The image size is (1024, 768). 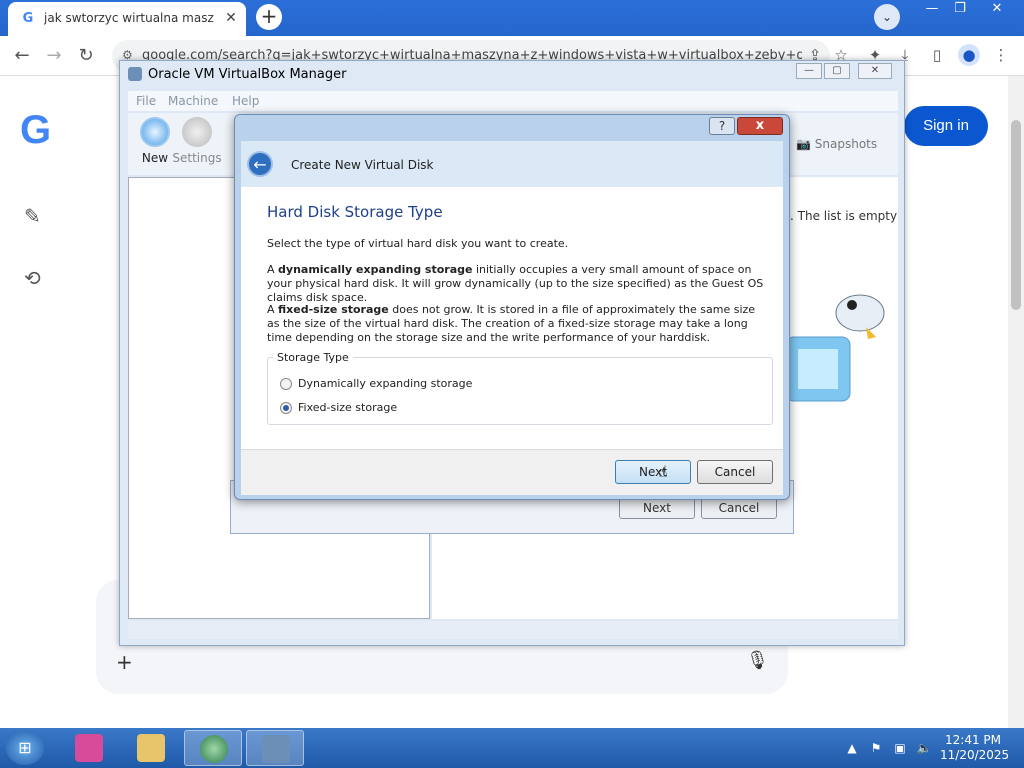 I want to click on tab-search-chevron-icon: ⌄, so click(x=887, y=17).